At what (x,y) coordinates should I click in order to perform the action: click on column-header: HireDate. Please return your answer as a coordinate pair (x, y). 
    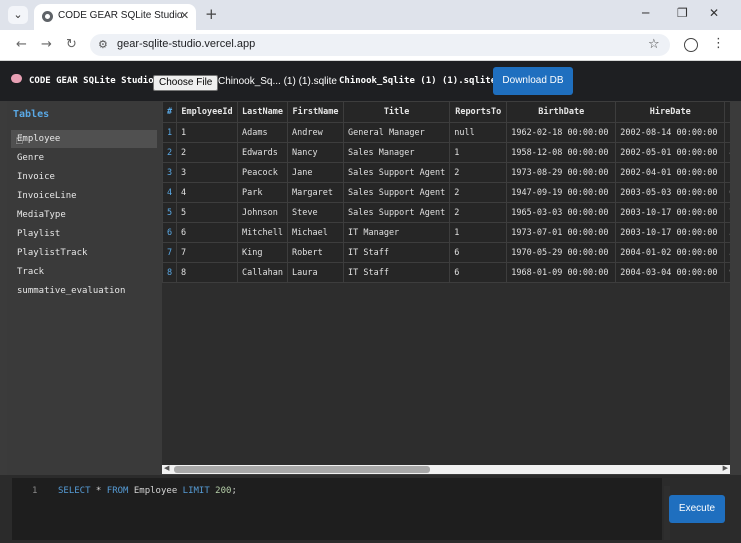
    Looking at the image, I should click on (670, 112).